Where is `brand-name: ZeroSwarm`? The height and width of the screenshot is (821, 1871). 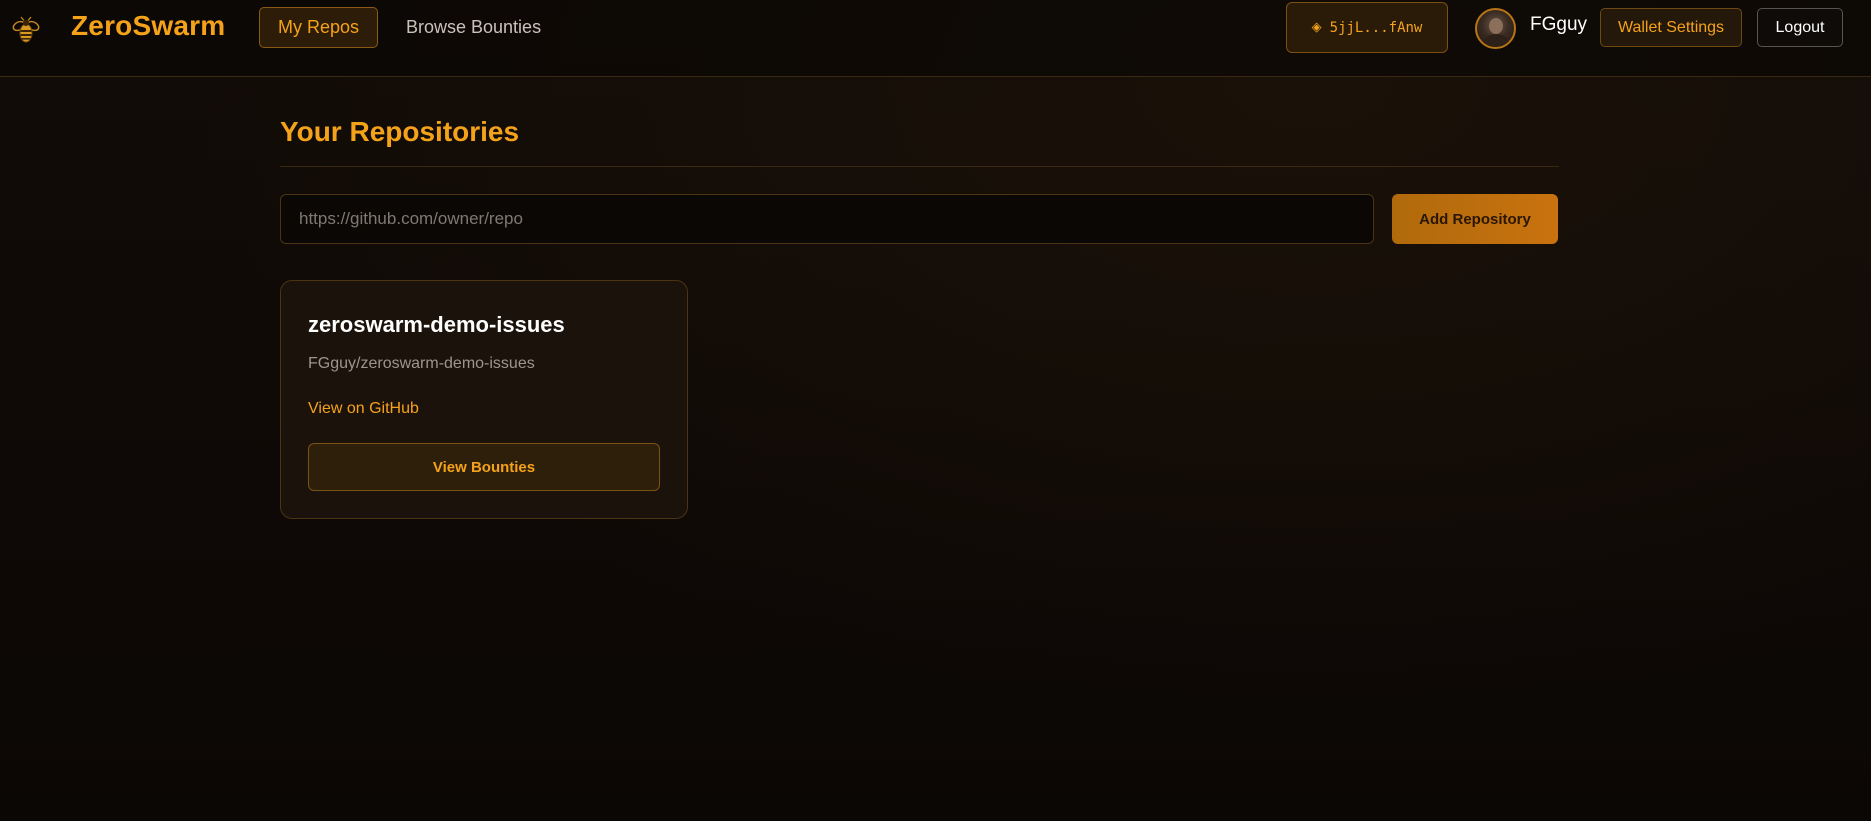
brand-name: ZeroSwarm is located at coordinates (148, 26).